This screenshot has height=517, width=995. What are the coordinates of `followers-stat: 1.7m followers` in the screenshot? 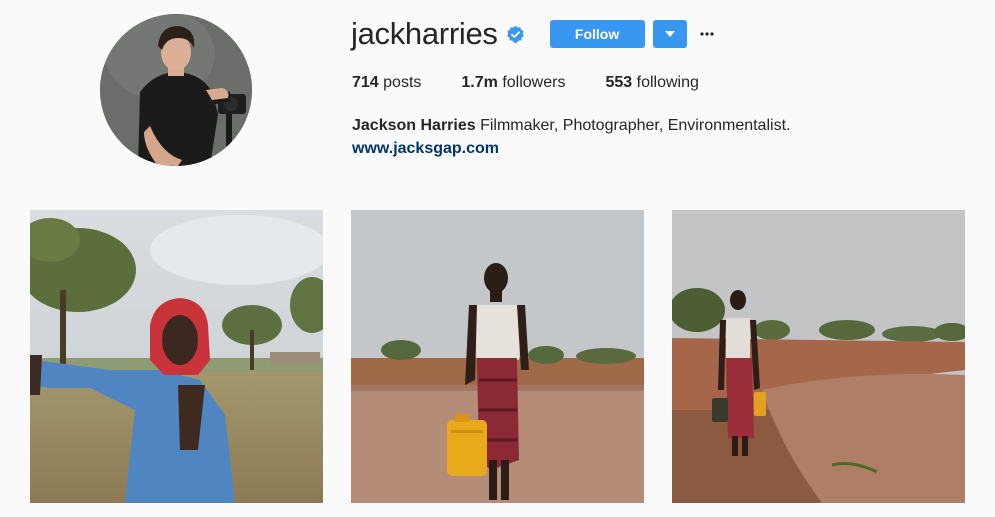 It's located at (513, 83).